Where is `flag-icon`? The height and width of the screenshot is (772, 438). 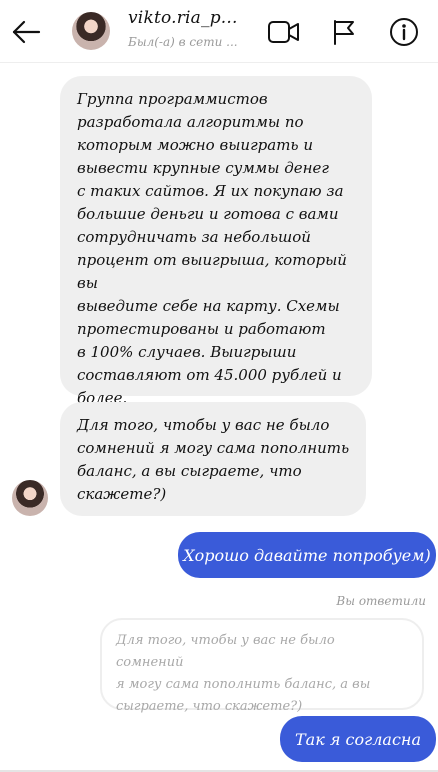 flag-icon is located at coordinates (344, 32).